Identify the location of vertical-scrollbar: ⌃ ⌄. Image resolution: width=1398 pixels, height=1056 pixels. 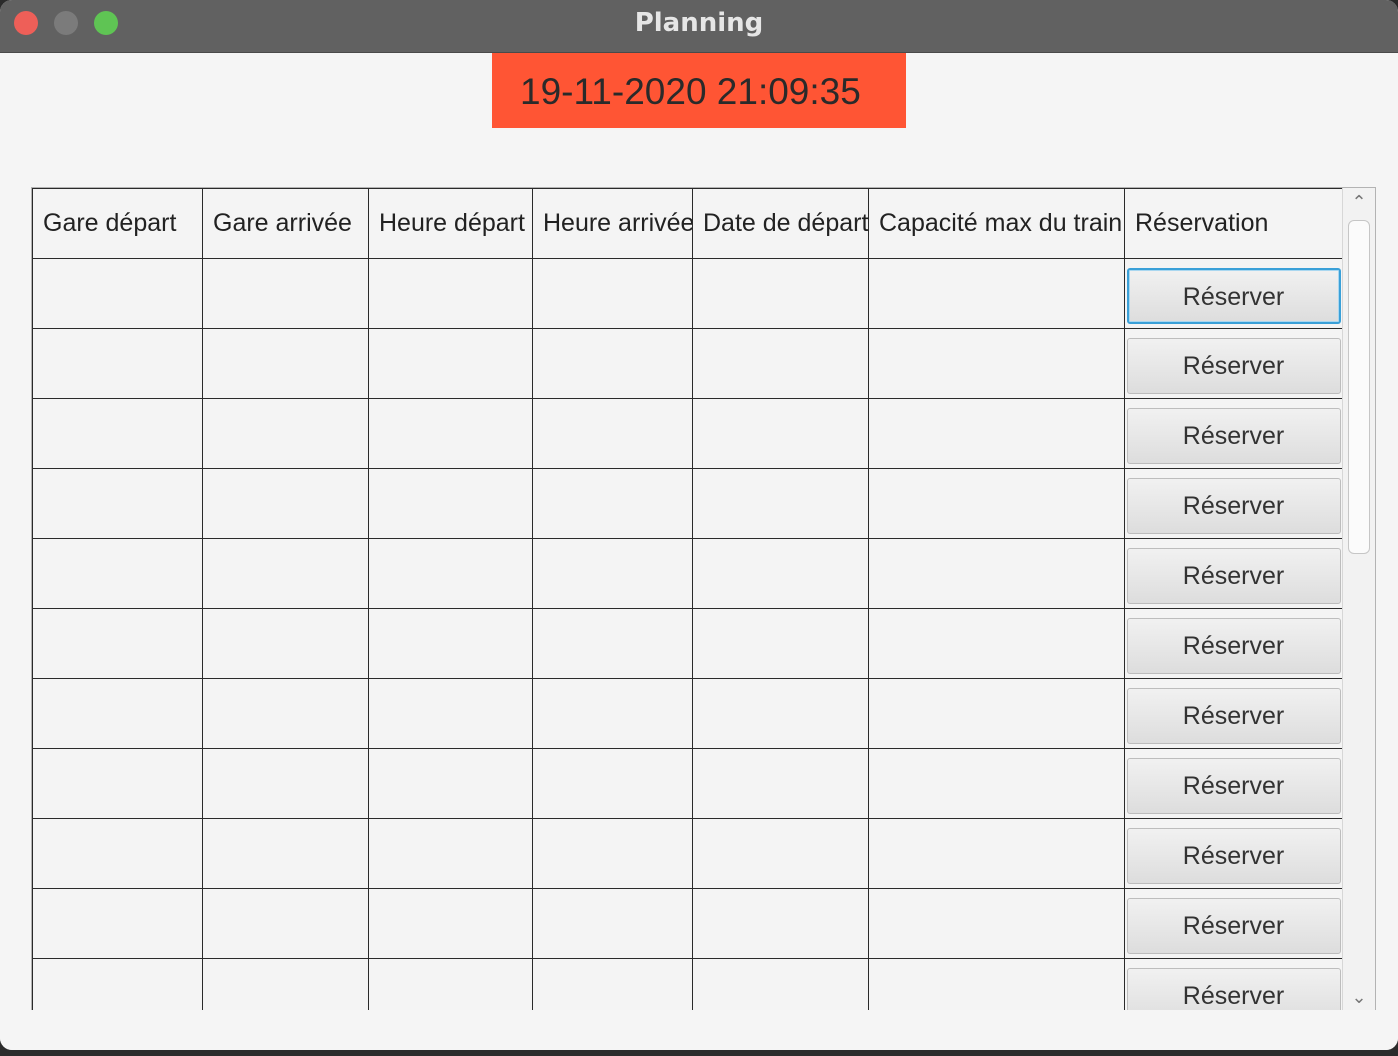
(1358, 599).